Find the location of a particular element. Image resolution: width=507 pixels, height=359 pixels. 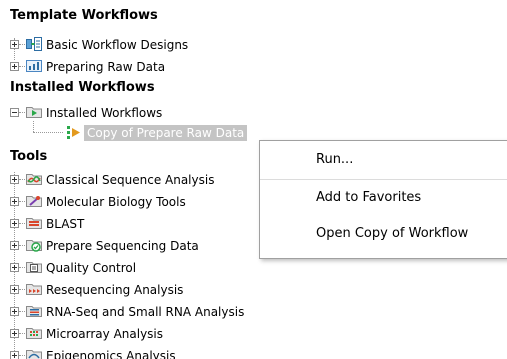

tree-item-preparing-raw-data: Preparing Raw Data is located at coordinates (105, 67).